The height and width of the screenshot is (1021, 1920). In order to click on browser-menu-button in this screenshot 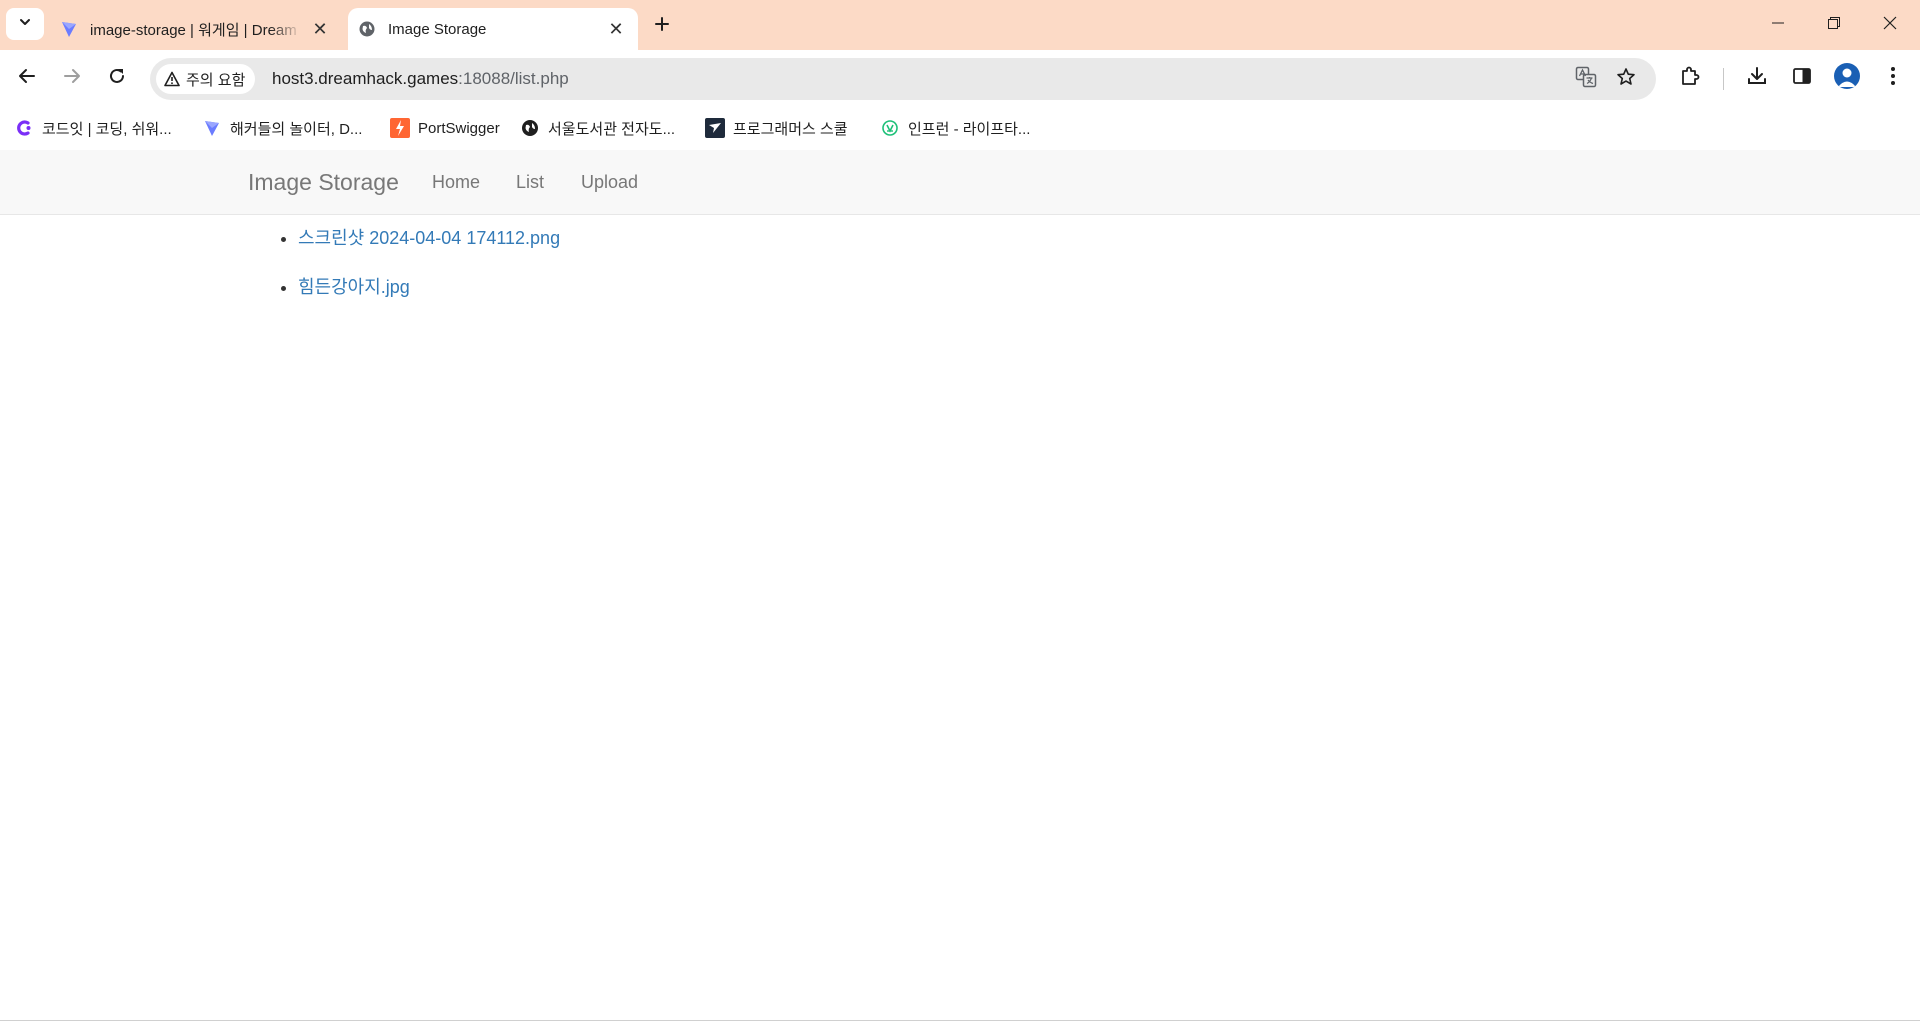, I will do `click(1893, 78)`.